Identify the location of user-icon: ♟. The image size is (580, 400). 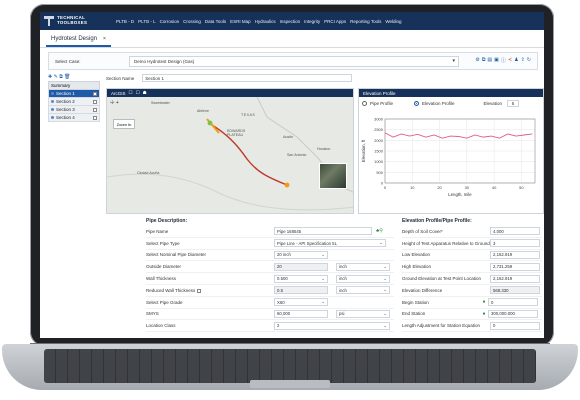
(516, 60).